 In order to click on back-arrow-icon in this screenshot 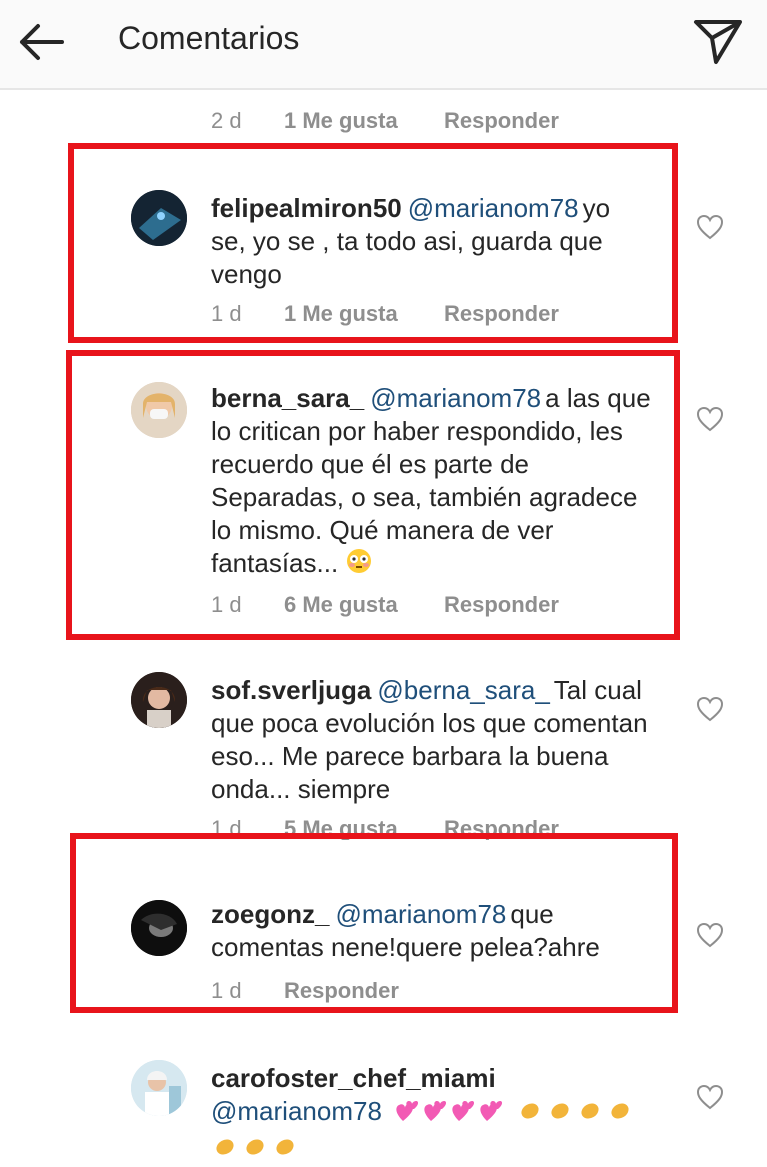, I will do `click(42, 42)`.